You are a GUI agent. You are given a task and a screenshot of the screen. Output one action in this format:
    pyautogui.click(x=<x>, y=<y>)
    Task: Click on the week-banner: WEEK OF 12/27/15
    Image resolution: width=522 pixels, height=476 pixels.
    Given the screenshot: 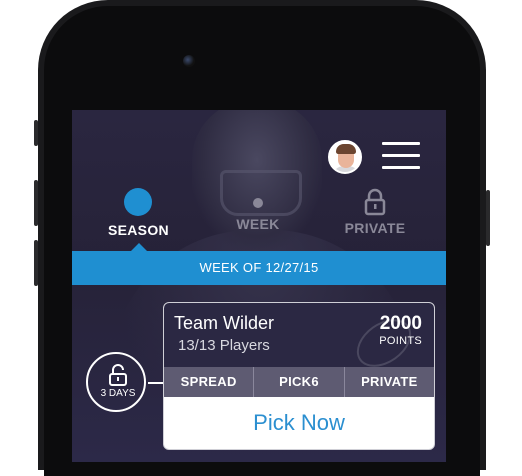 What is the action you would take?
    pyautogui.click(x=259, y=268)
    